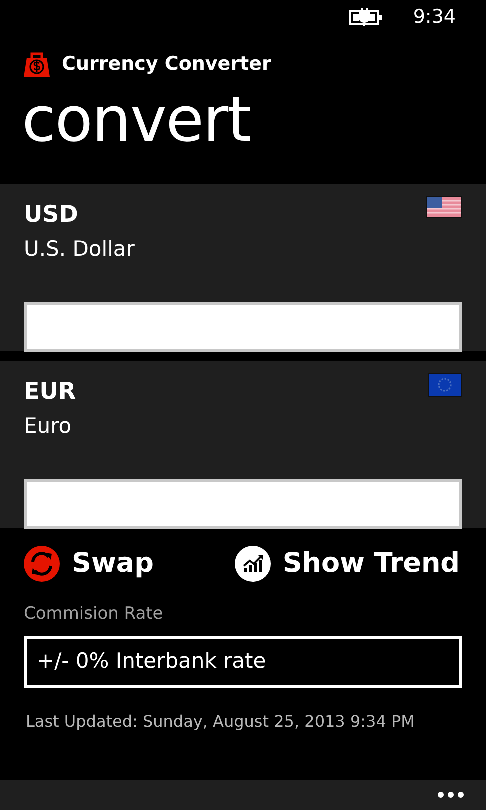  What do you see at coordinates (252, 564) in the screenshot?
I see `chart-icon` at bounding box center [252, 564].